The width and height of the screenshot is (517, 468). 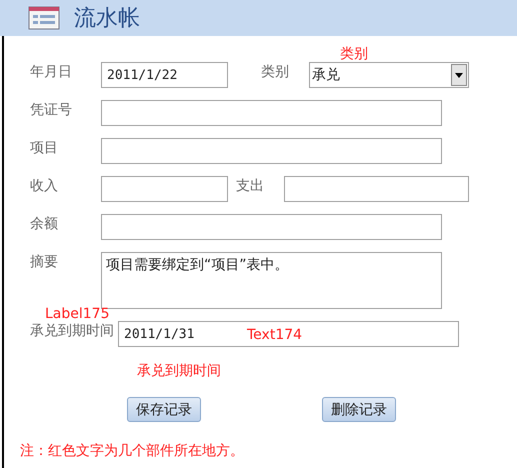 What do you see at coordinates (132, 451) in the screenshot?
I see `note-text: 注：红色文字为几个部件所在地方。` at bounding box center [132, 451].